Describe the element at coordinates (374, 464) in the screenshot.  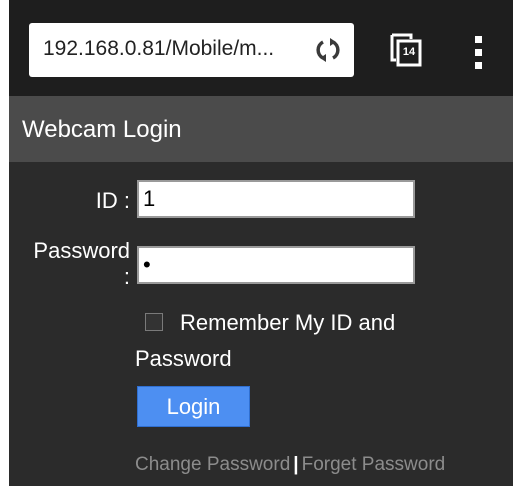
I see `forget-password-link: Forget Password` at that location.